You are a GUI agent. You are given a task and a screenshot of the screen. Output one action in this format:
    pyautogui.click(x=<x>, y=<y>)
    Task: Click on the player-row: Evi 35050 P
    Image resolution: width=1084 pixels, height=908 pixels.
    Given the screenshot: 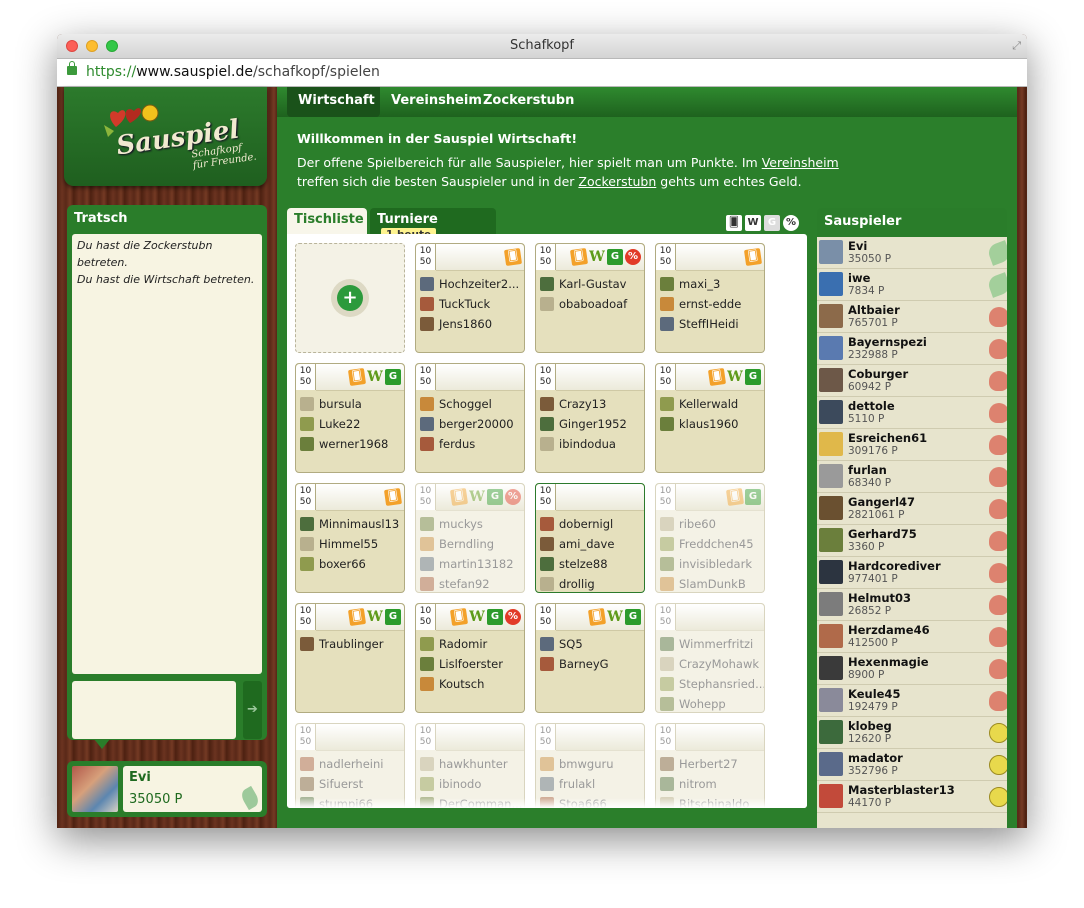 What is the action you would take?
    pyautogui.click(x=912, y=253)
    